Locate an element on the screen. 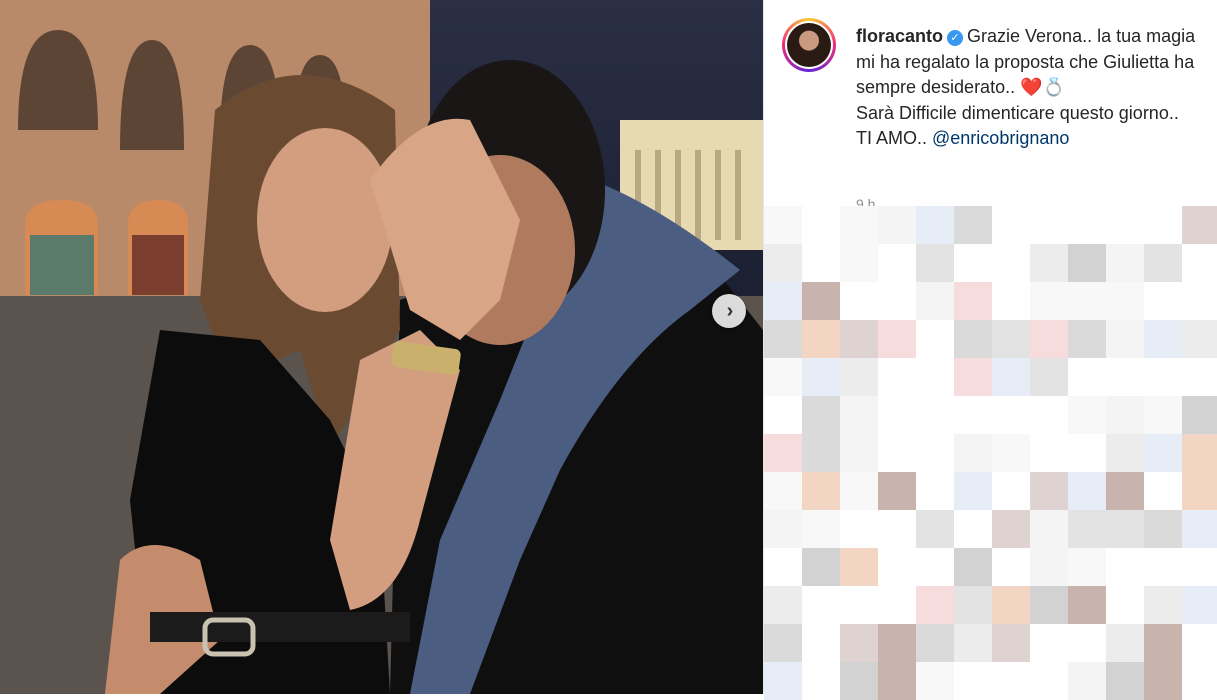 The height and width of the screenshot is (700, 1217). verified-badge-icon: ✓ is located at coordinates (955, 38).